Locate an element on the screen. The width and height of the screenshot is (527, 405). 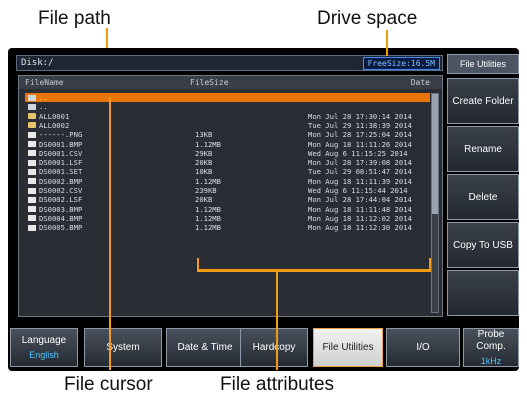
file-path-callout: File path is located at coordinates (74, 18).